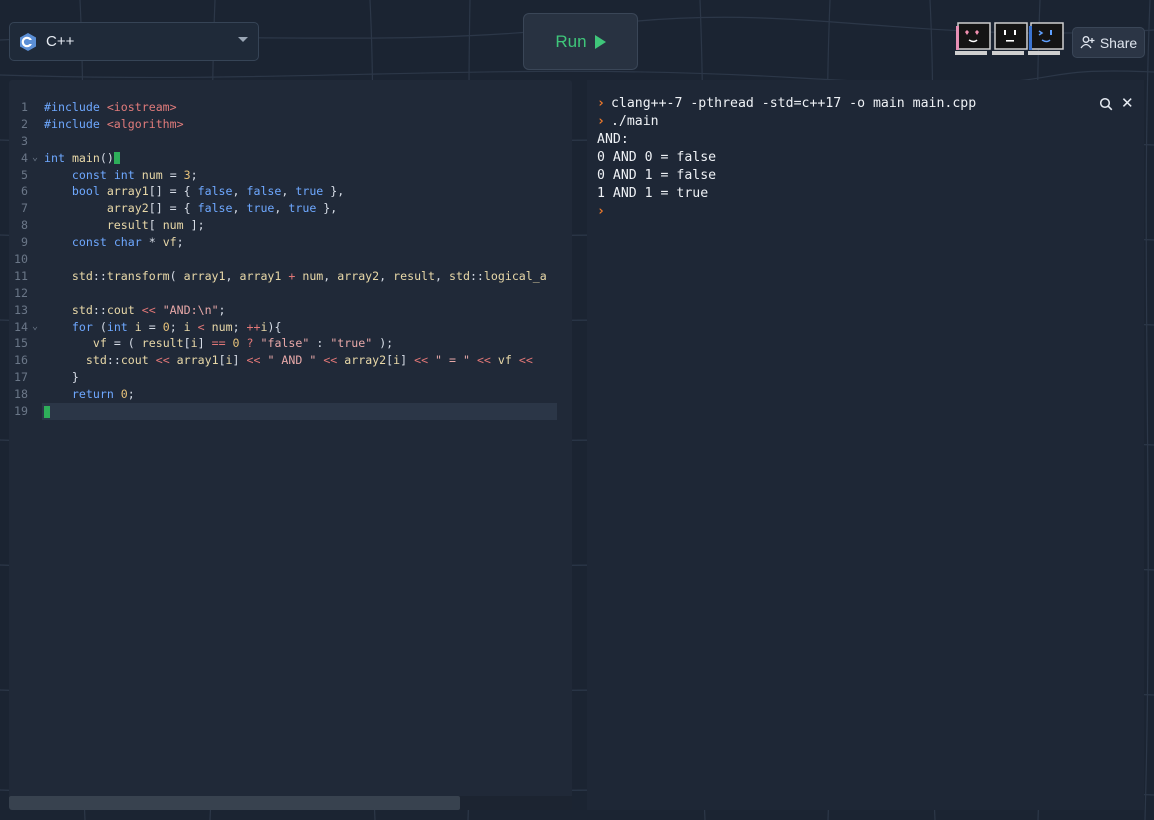 The width and height of the screenshot is (1154, 820). Describe the element at coordinates (21, 343) in the screenshot. I see `line-number: 15` at that location.